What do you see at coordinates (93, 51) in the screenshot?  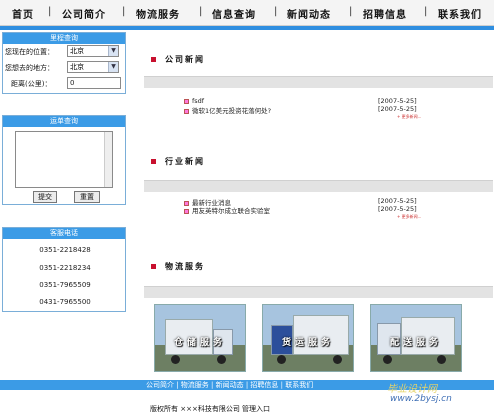 I see `current-location-select: 北京 ▼` at bounding box center [93, 51].